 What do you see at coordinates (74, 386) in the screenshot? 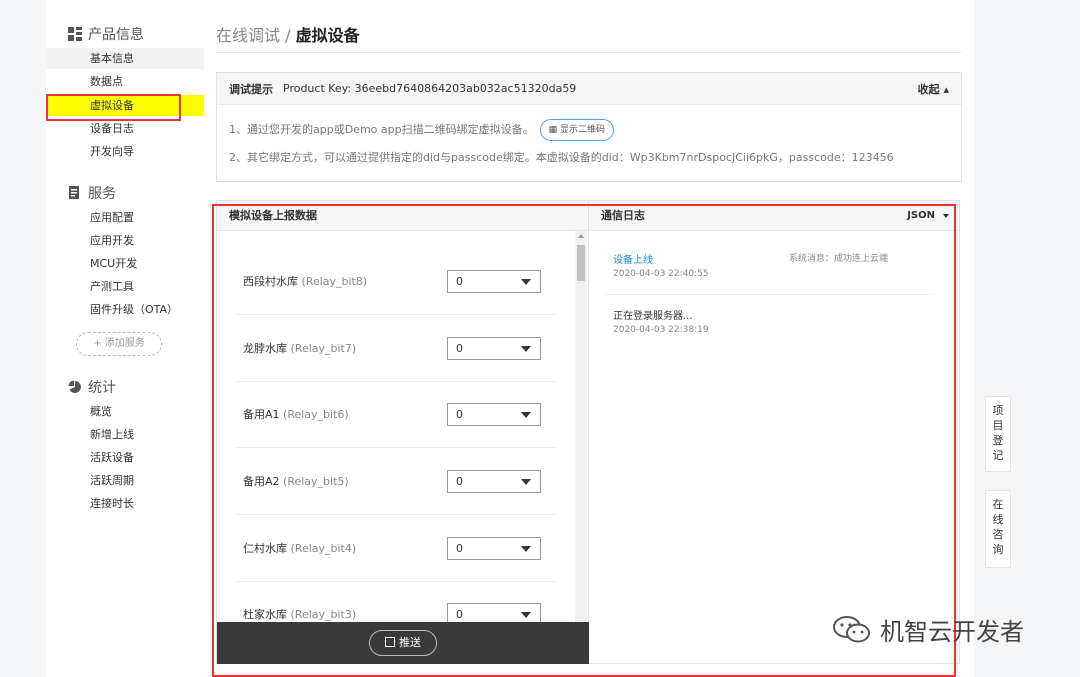
I see `pie-chart-icon` at bounding box center [74, 386].